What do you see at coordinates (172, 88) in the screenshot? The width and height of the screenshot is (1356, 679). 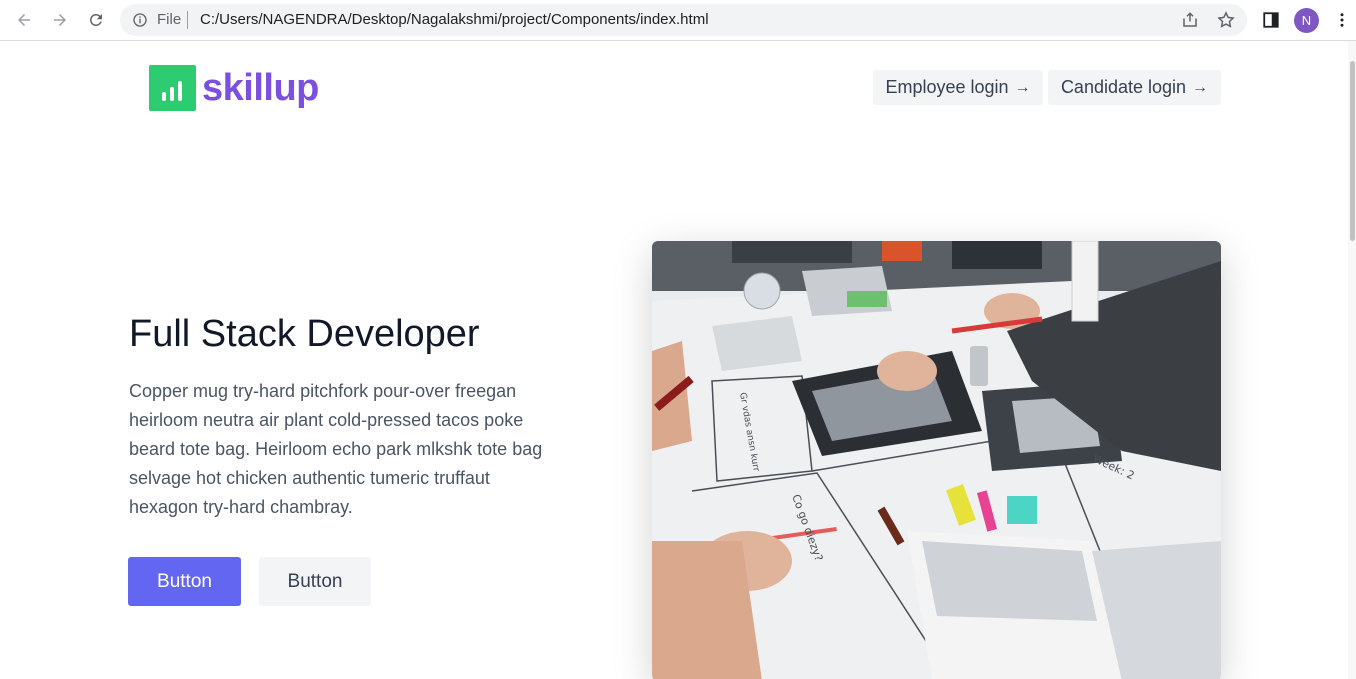 I see `logo-chart-icon` at bounding box center [172, 88].